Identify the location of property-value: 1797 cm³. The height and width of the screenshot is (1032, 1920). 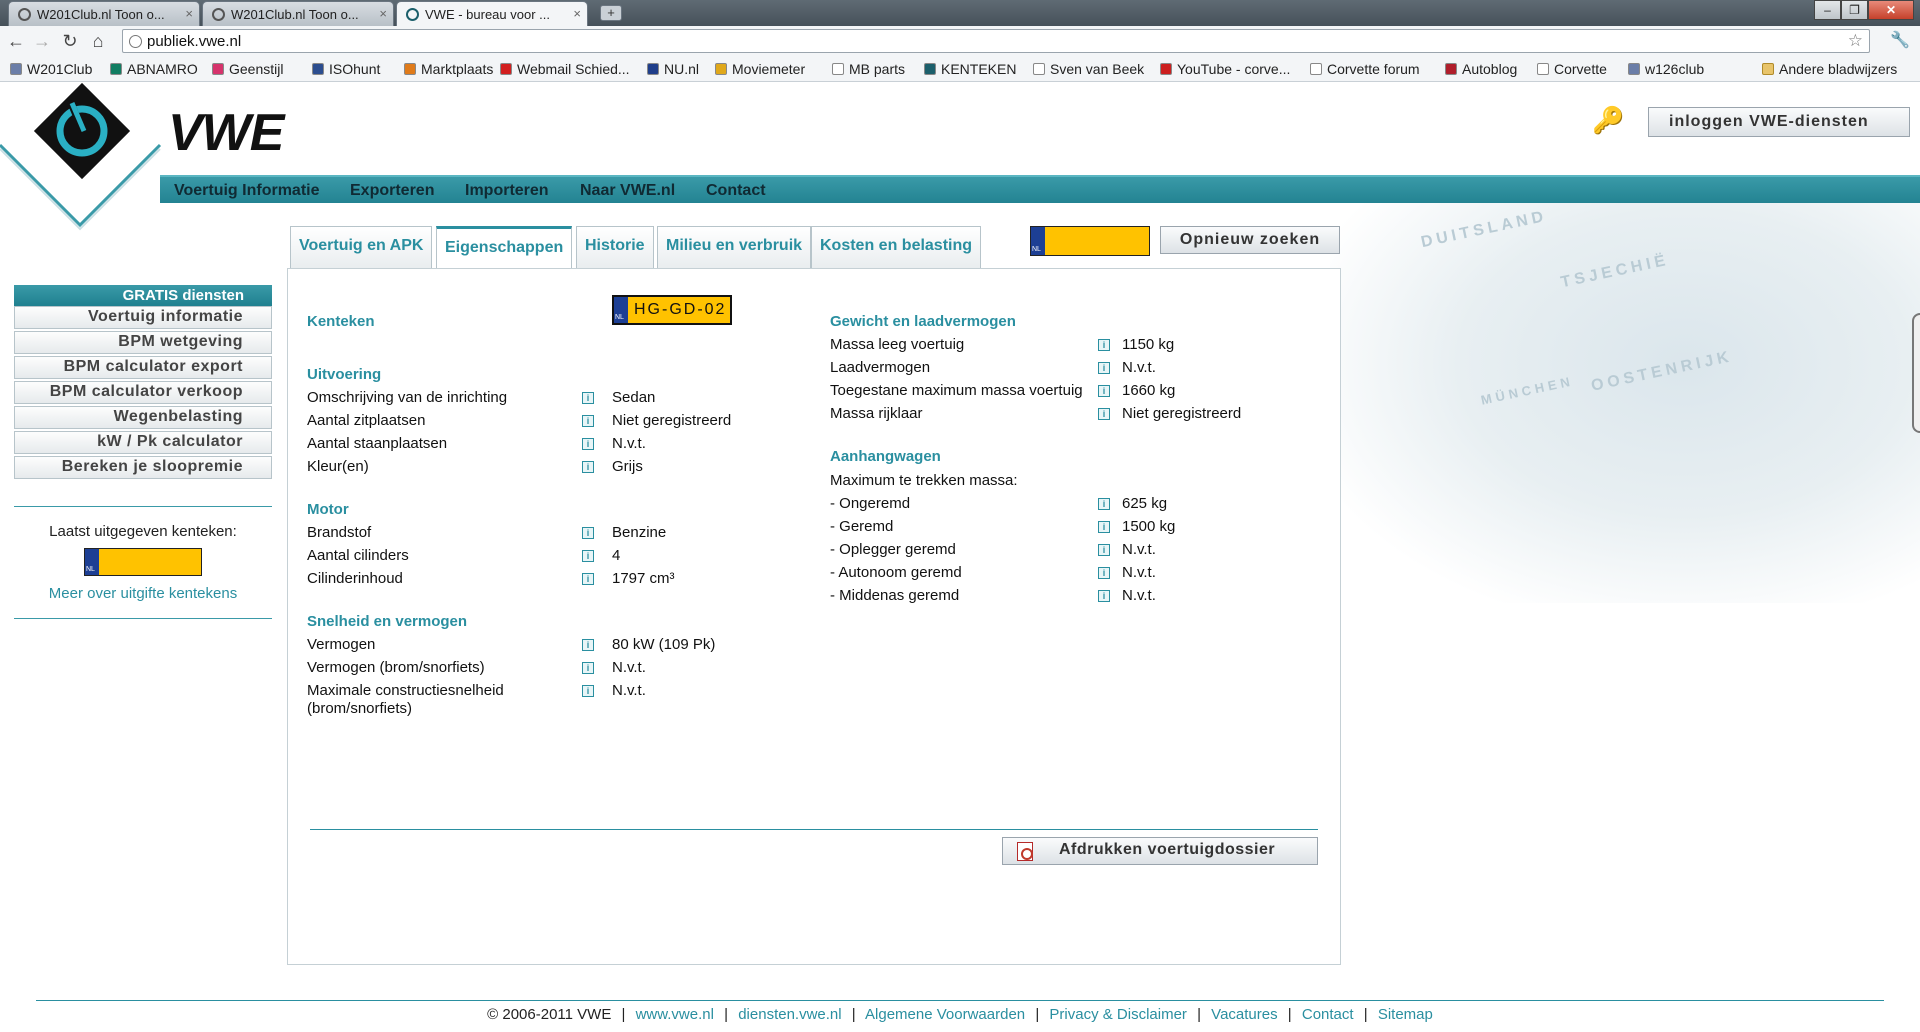
(643, 578).